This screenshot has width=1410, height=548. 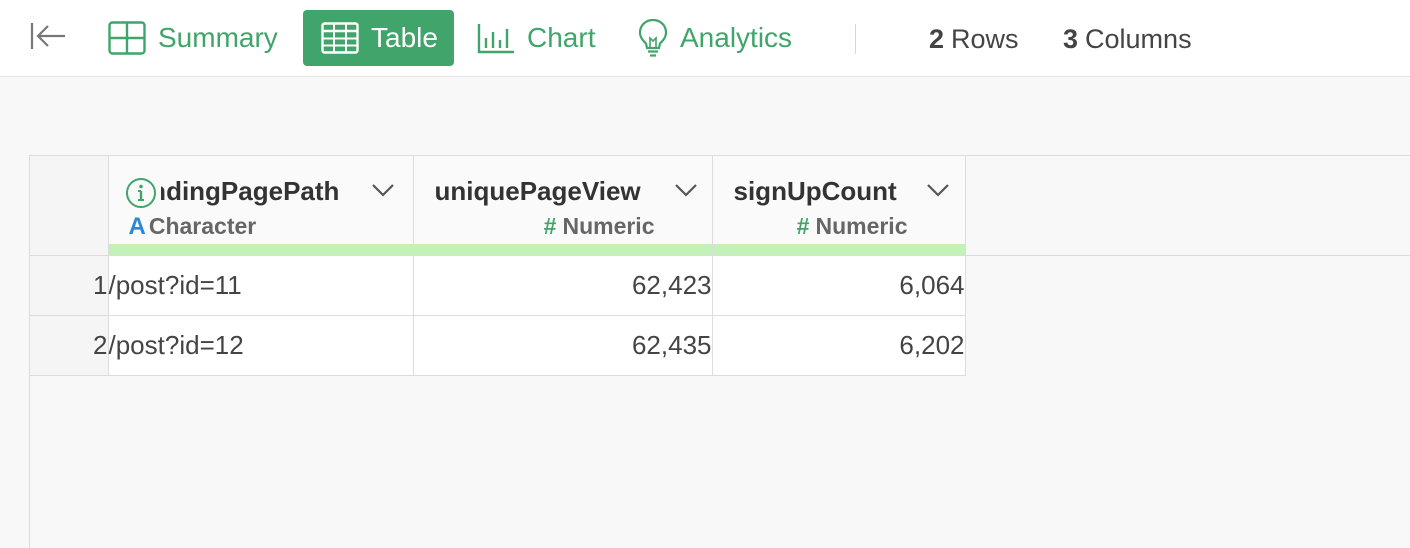 I want to click on lightbulb-icon, so click(x=653, y=38).